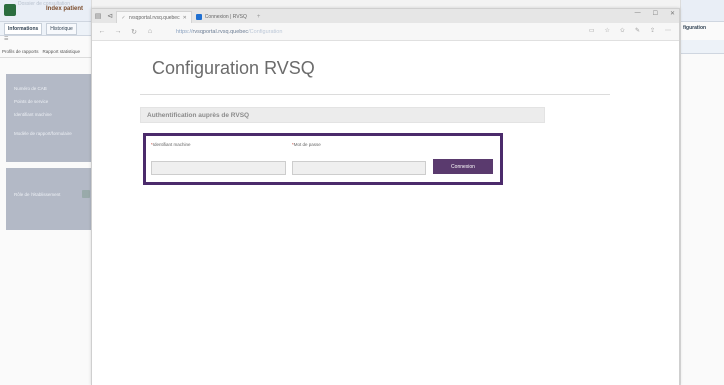 The height and width of the screenshot is (385, 724). I want to click on refresh-icon: ↻, so click(134, 32).